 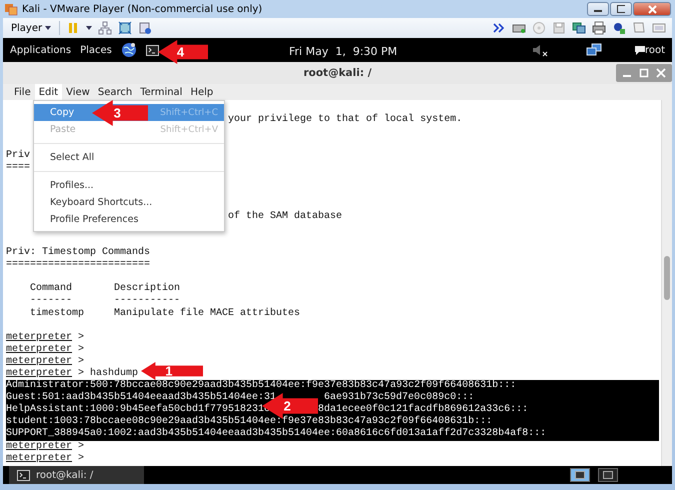 I want to click on maximize-button, so click(x=621, y=9).